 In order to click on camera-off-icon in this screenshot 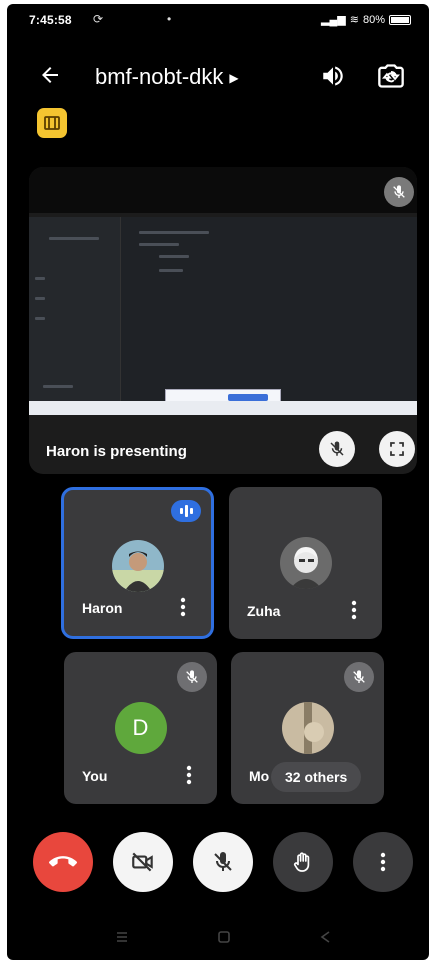, I will do `click(142, 862)`.